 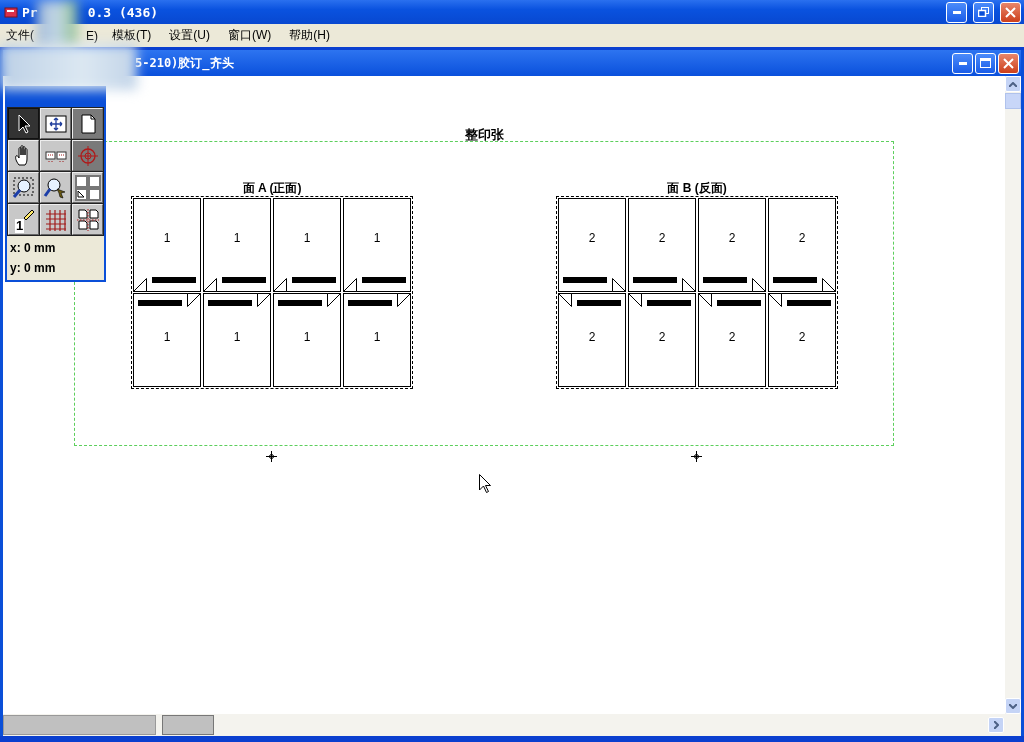 I want to click on cursor-icon, so click(x=485, y=483).